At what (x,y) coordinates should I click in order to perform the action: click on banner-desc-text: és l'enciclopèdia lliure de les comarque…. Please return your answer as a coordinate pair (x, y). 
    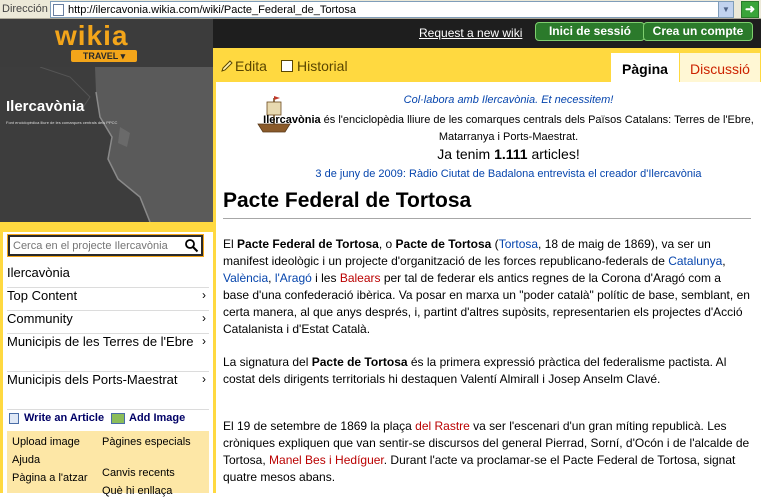
    Looking at the image, I should click on (537, 128).